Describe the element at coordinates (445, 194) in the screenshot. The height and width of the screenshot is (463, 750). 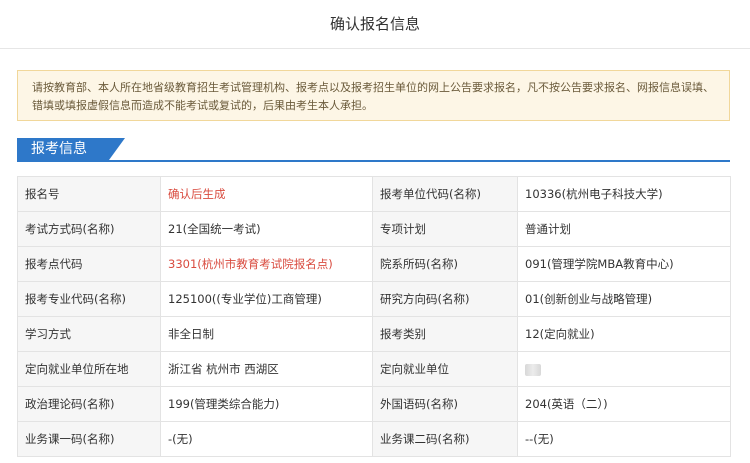
I see `label-unit-code: 报考单位代码(名称)` at that location.